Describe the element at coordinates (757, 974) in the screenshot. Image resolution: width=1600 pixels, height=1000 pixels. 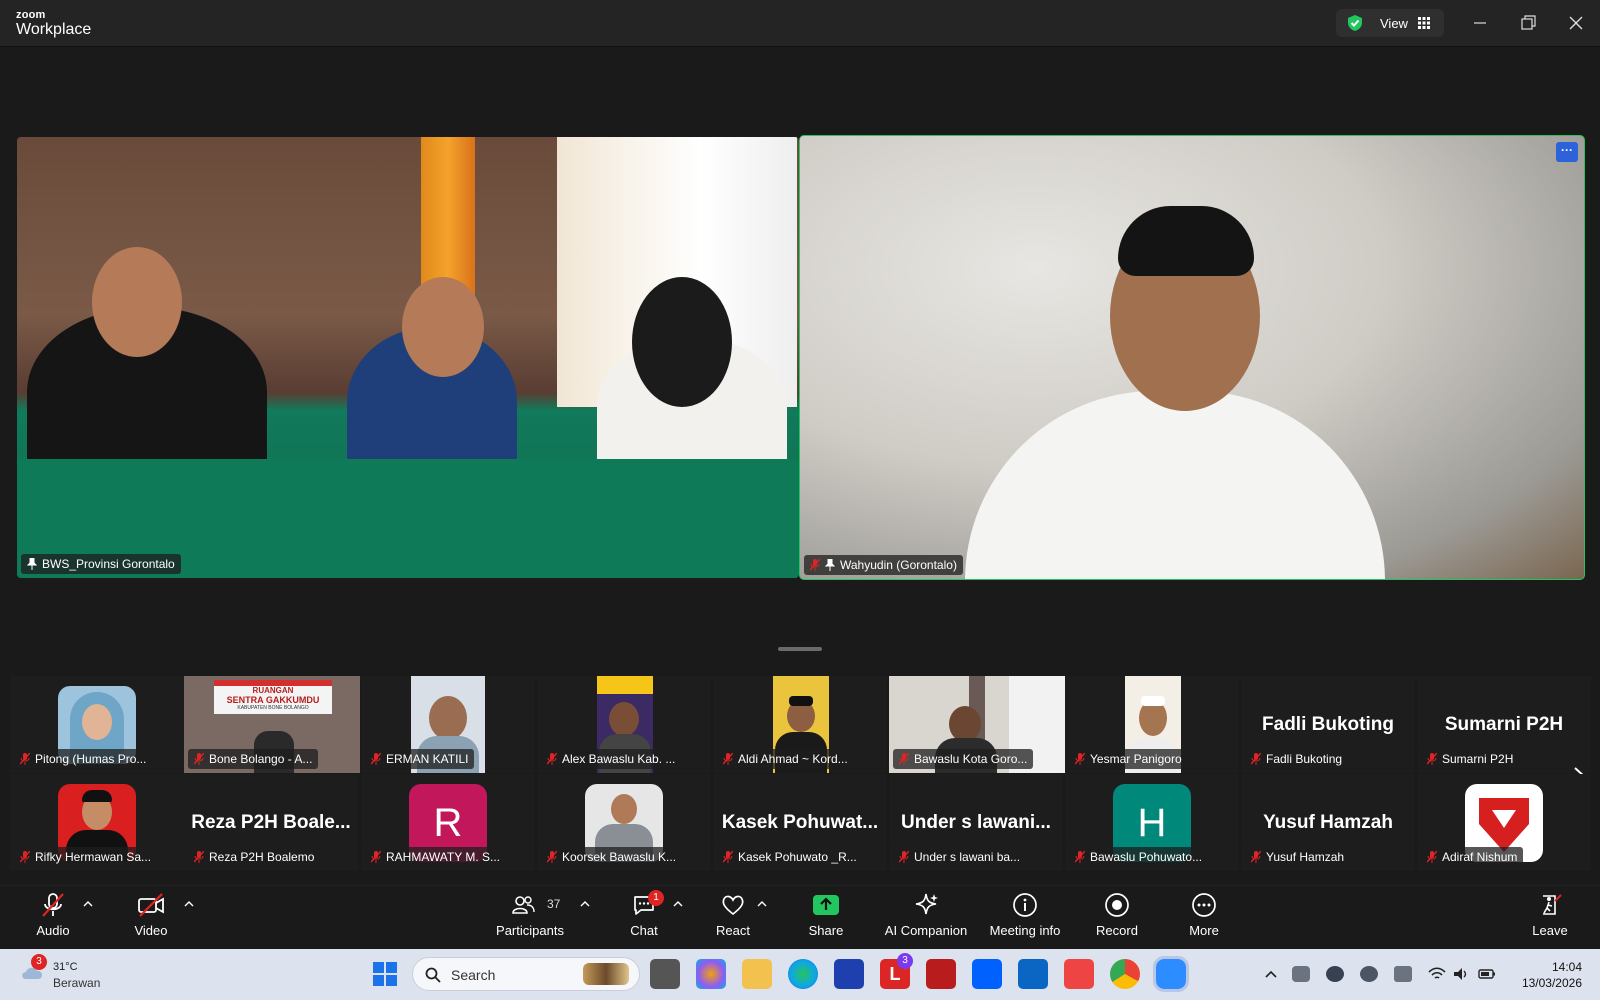
I see `file-explorer-icon` at that location.